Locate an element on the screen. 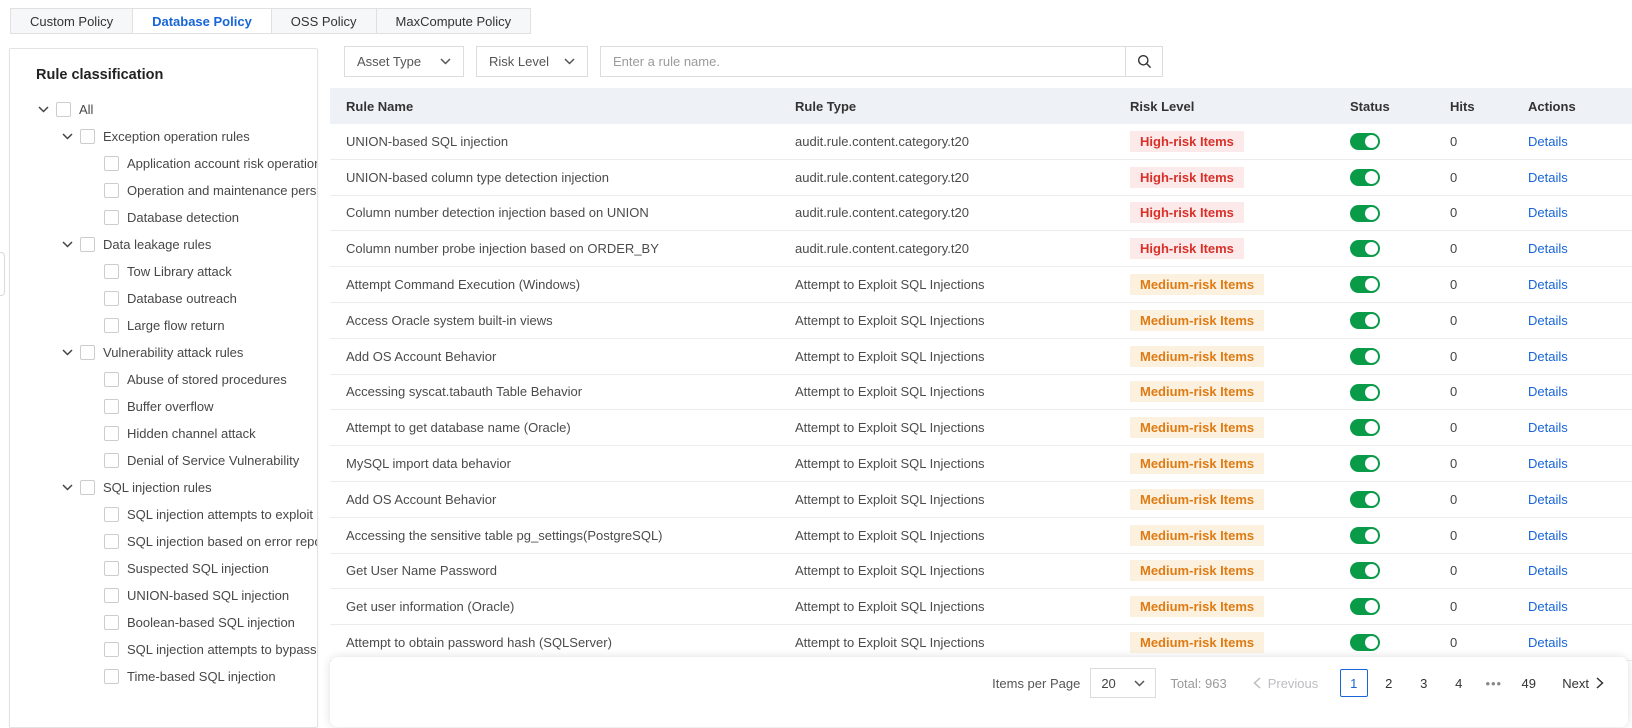  tree-item-label: Abuse of stored procedures is located at coordinates (207, 379).